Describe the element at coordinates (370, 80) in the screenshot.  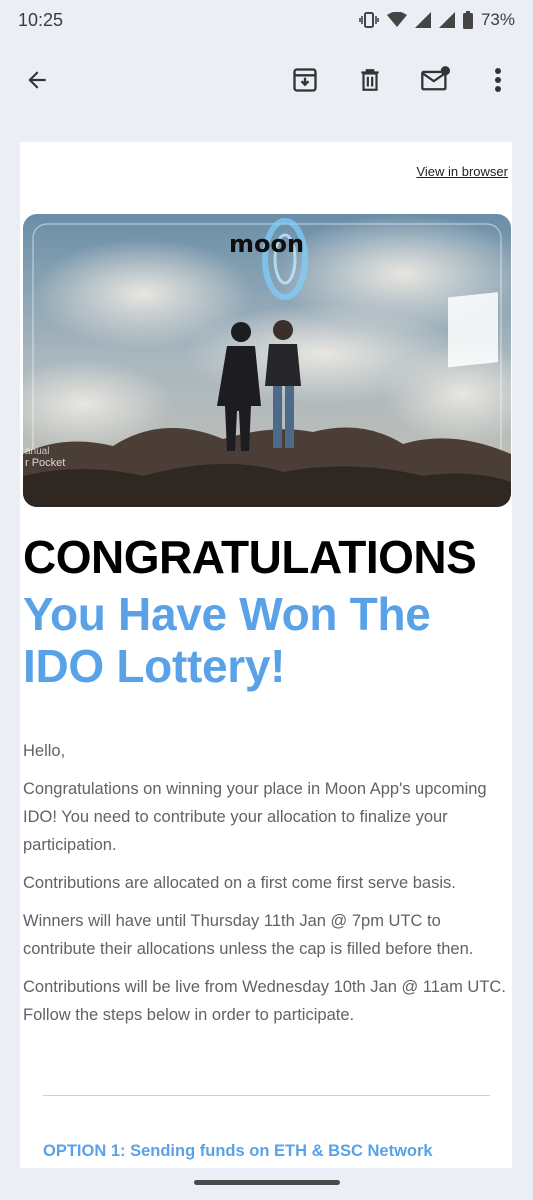
I see `delete-icon` at that location.